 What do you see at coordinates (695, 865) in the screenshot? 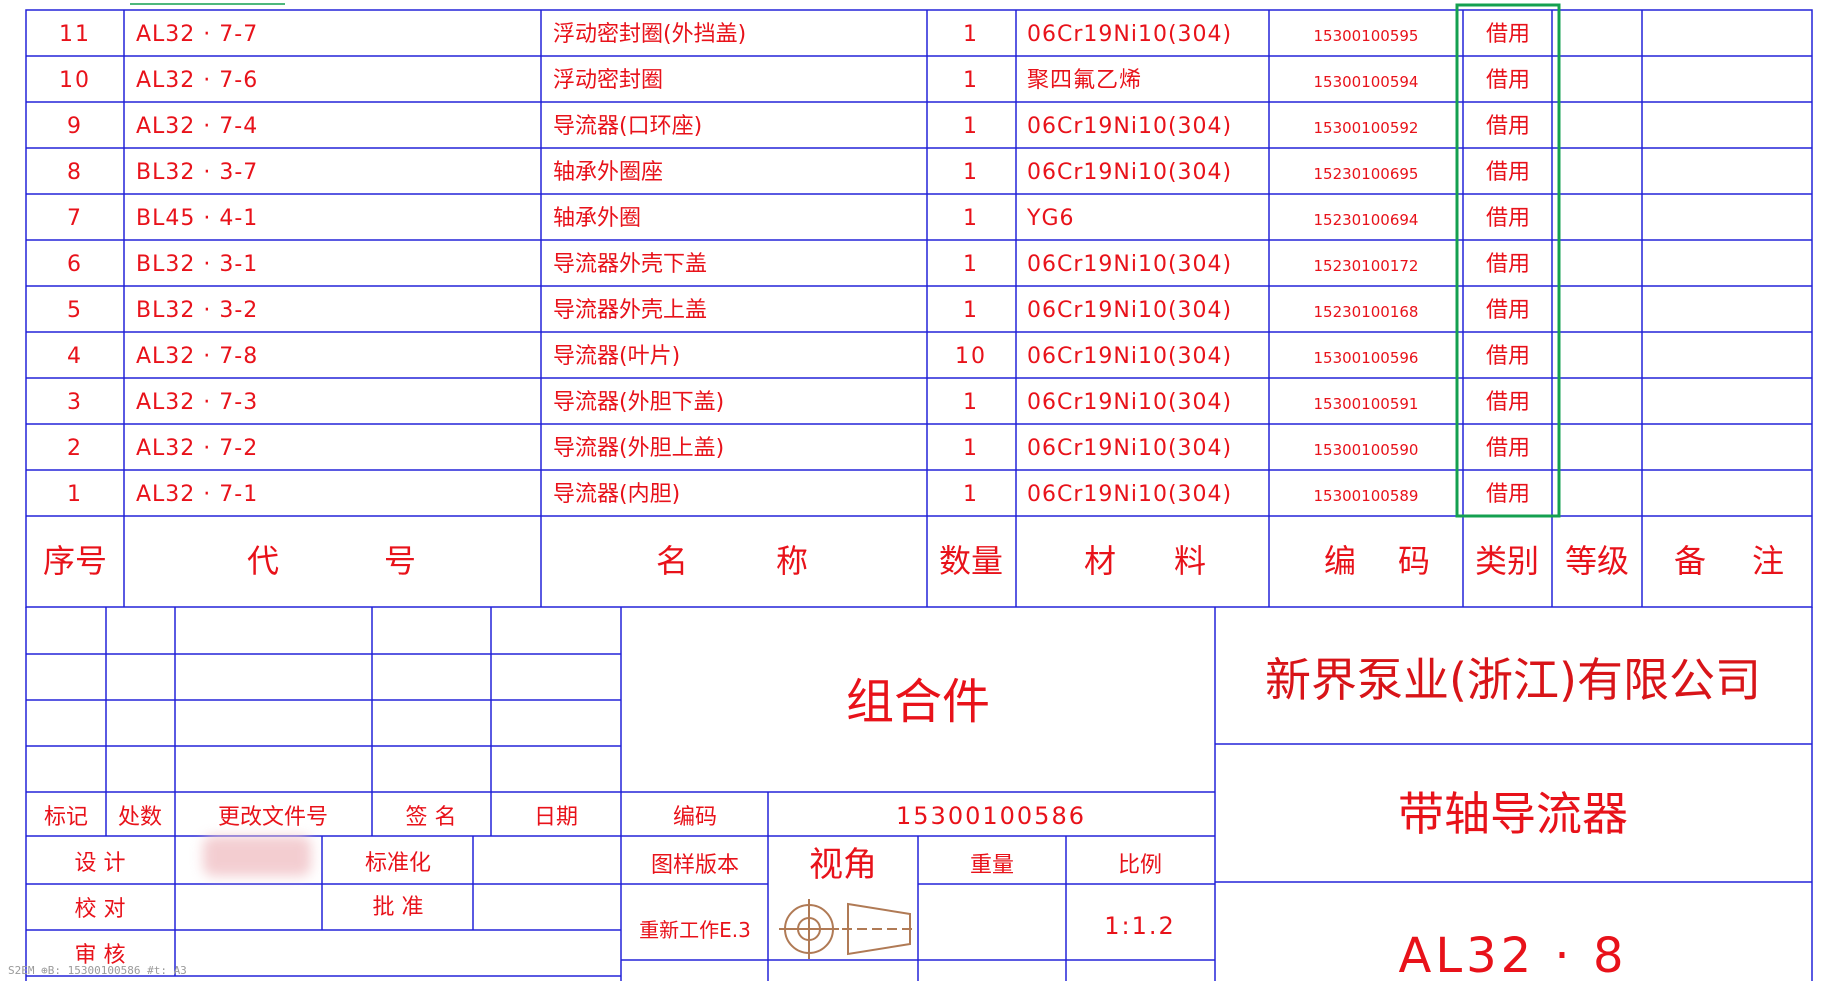
I see `label-template-version: 图样版本` at bounding box center [695, 865].